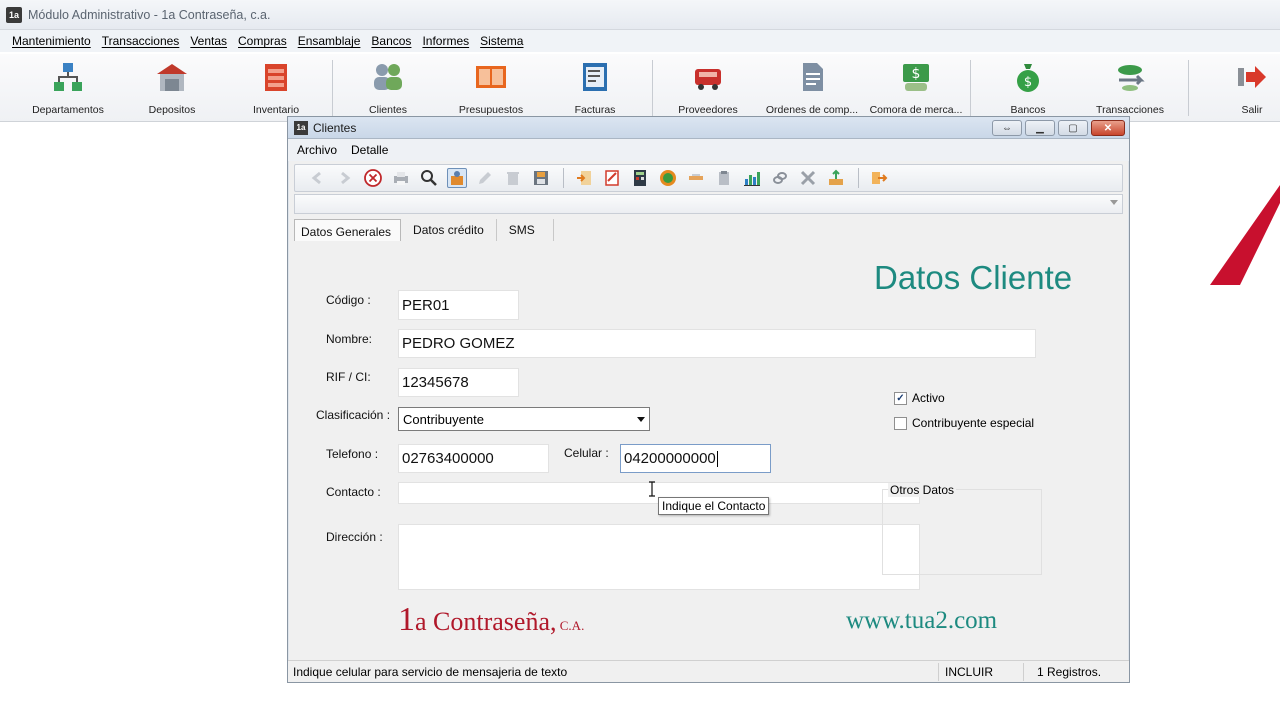 The width and height of the screenshot is (1280, 720). I want to click on telefono-field: 02763400000, so click(473, 458).